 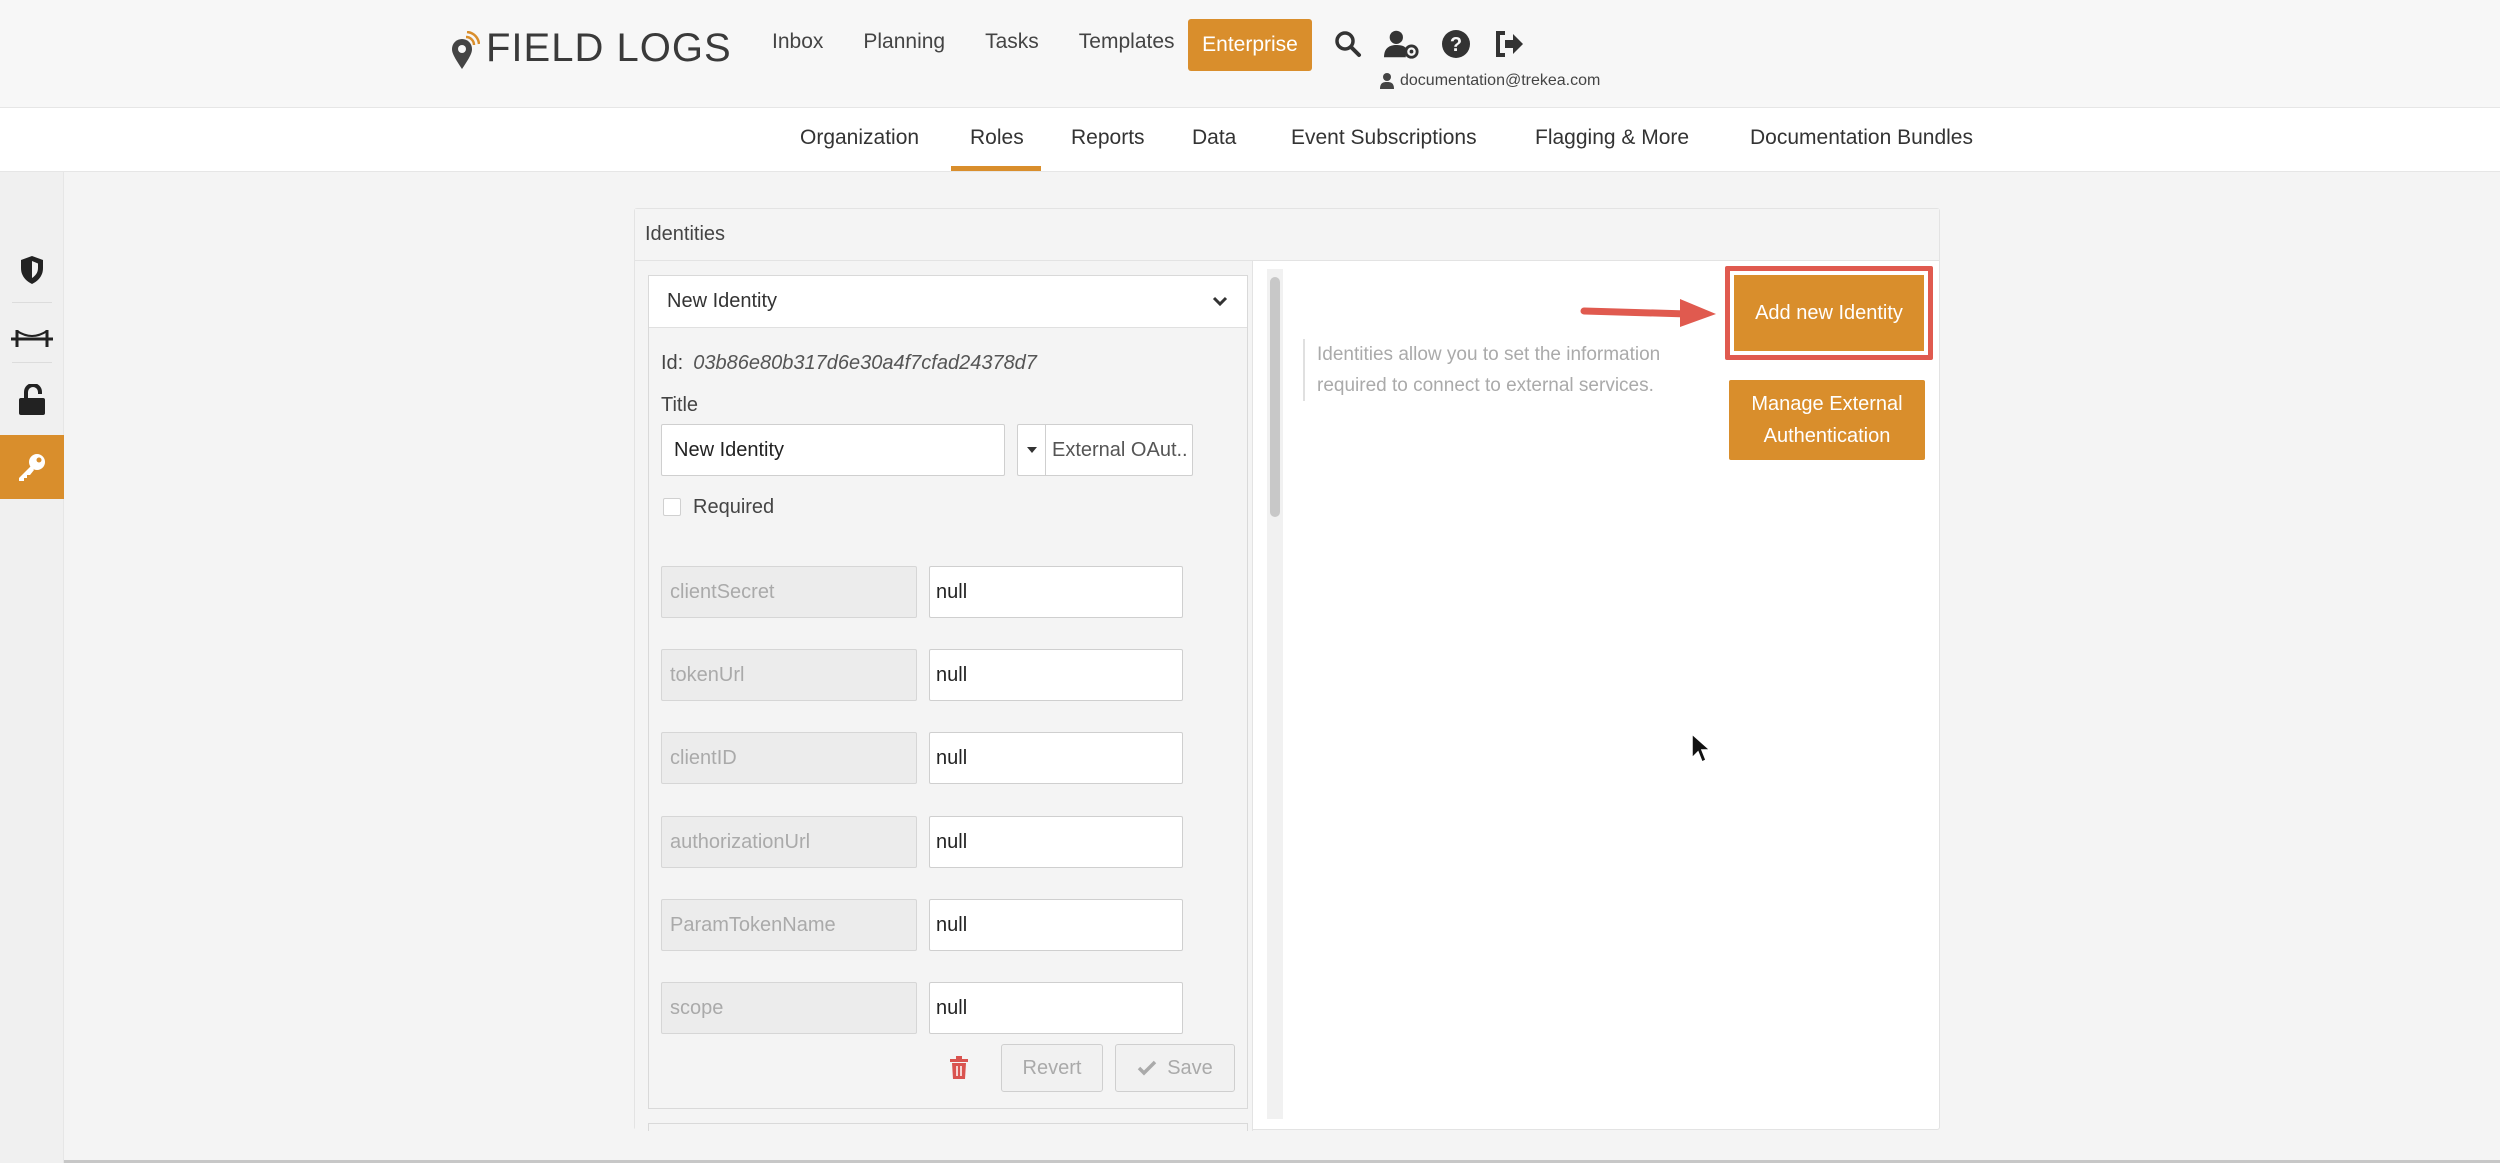 What do you see at coordinates (1012, 42) in the screenshot?
I see `nav-tasks: Tasks` at bounding box center [1012, 42].